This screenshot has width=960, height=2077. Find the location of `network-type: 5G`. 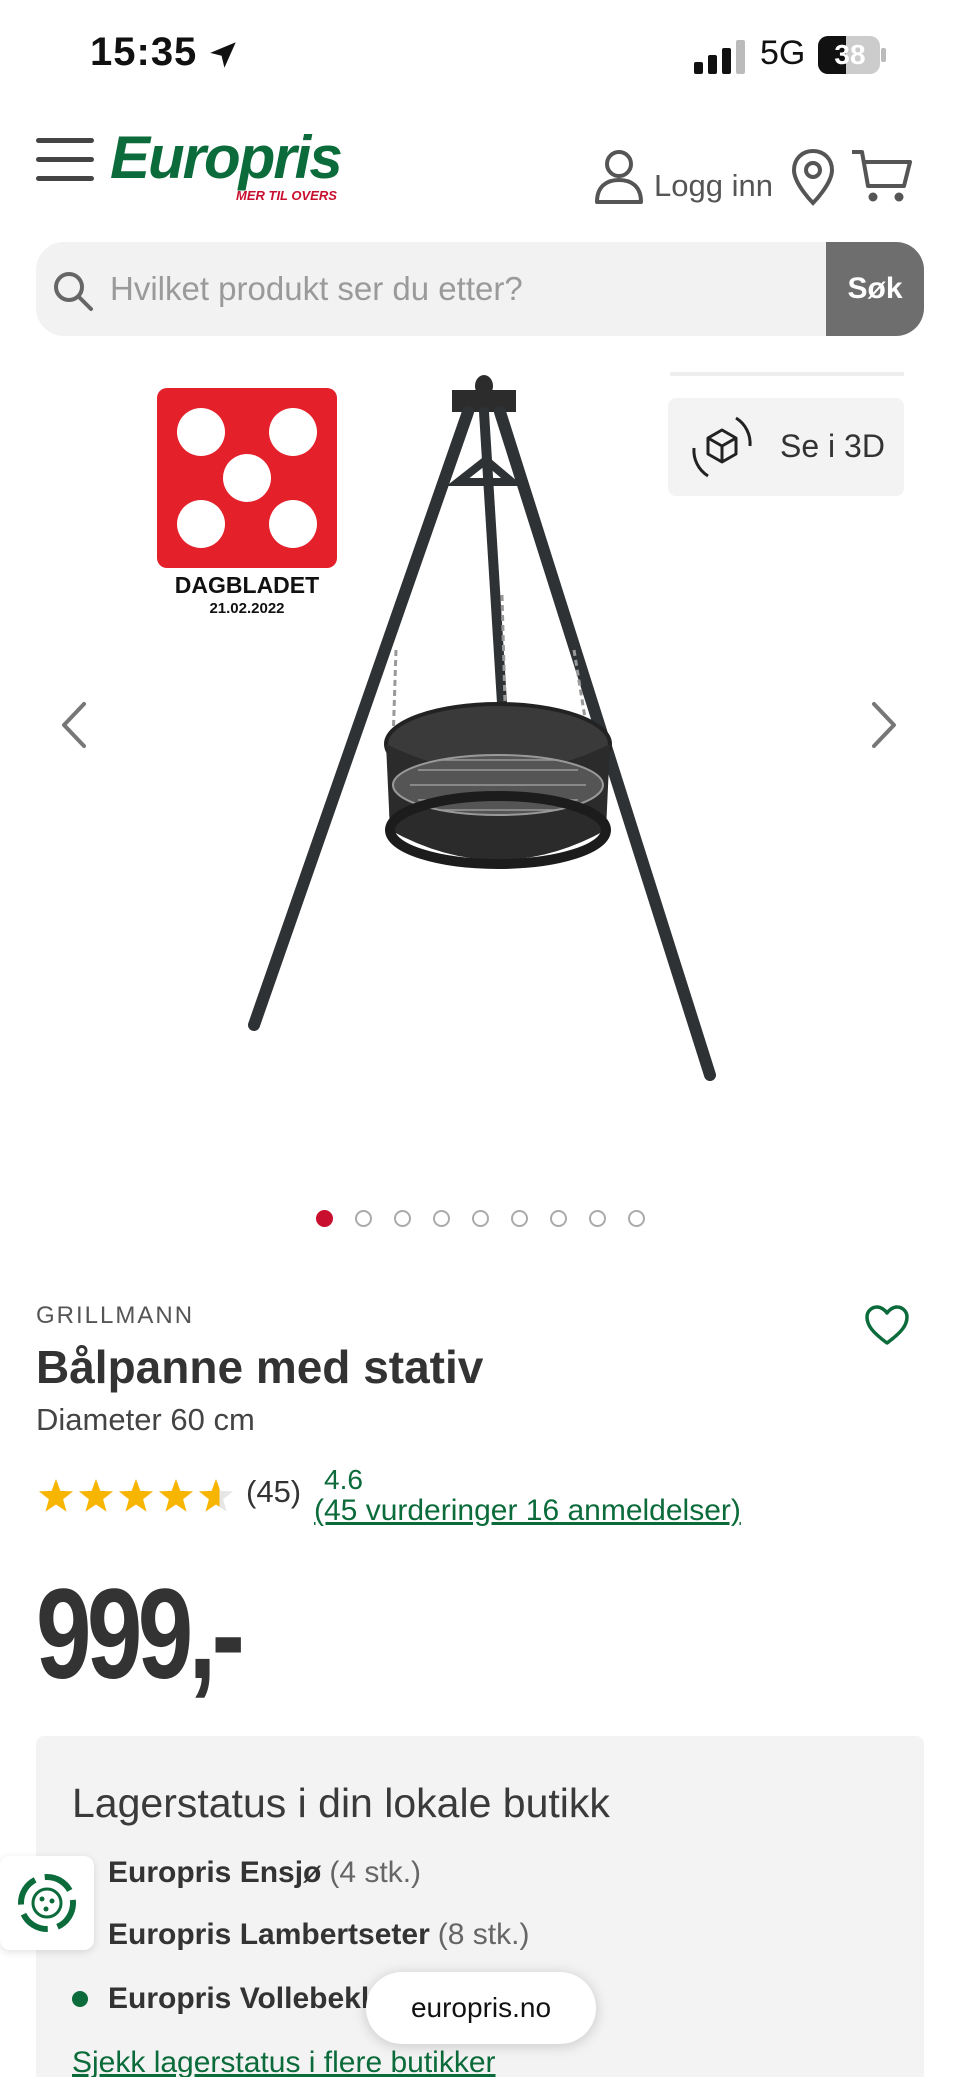

network-type: 5G is located at coordinates (783, 53).